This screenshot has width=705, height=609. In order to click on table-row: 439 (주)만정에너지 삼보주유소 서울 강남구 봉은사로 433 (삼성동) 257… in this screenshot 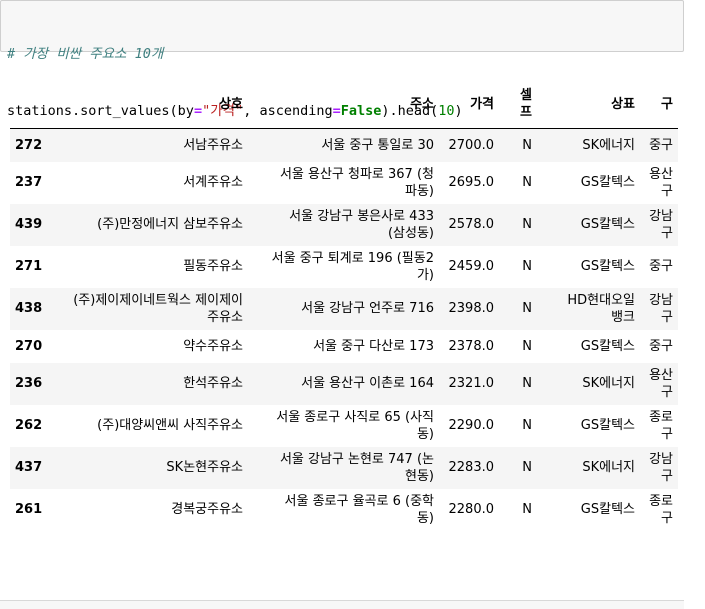, I will do `click(344, 224)`.